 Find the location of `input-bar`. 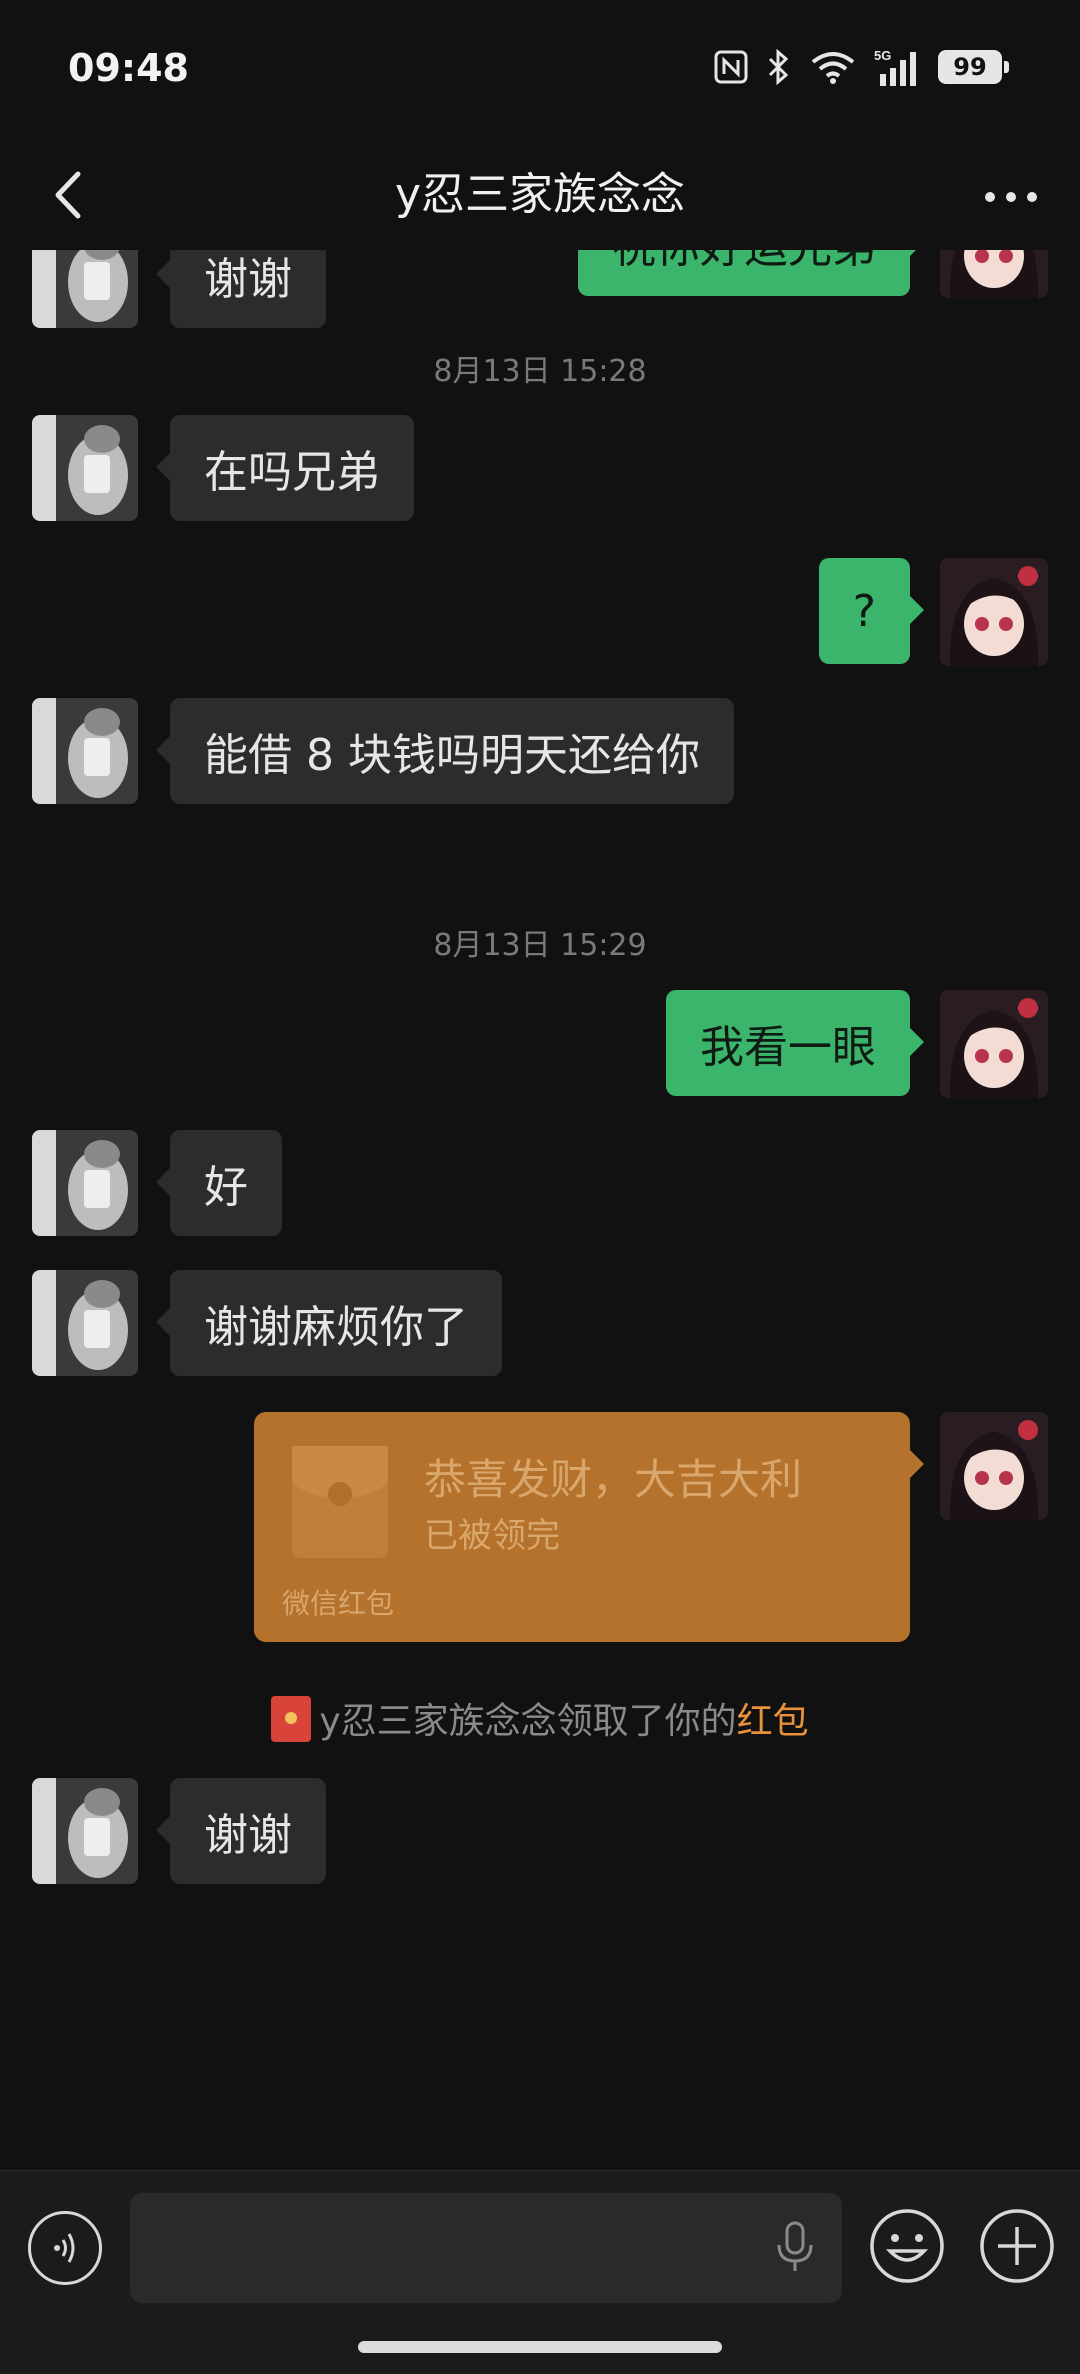

input-bar is located at coordinates (540, 2272).